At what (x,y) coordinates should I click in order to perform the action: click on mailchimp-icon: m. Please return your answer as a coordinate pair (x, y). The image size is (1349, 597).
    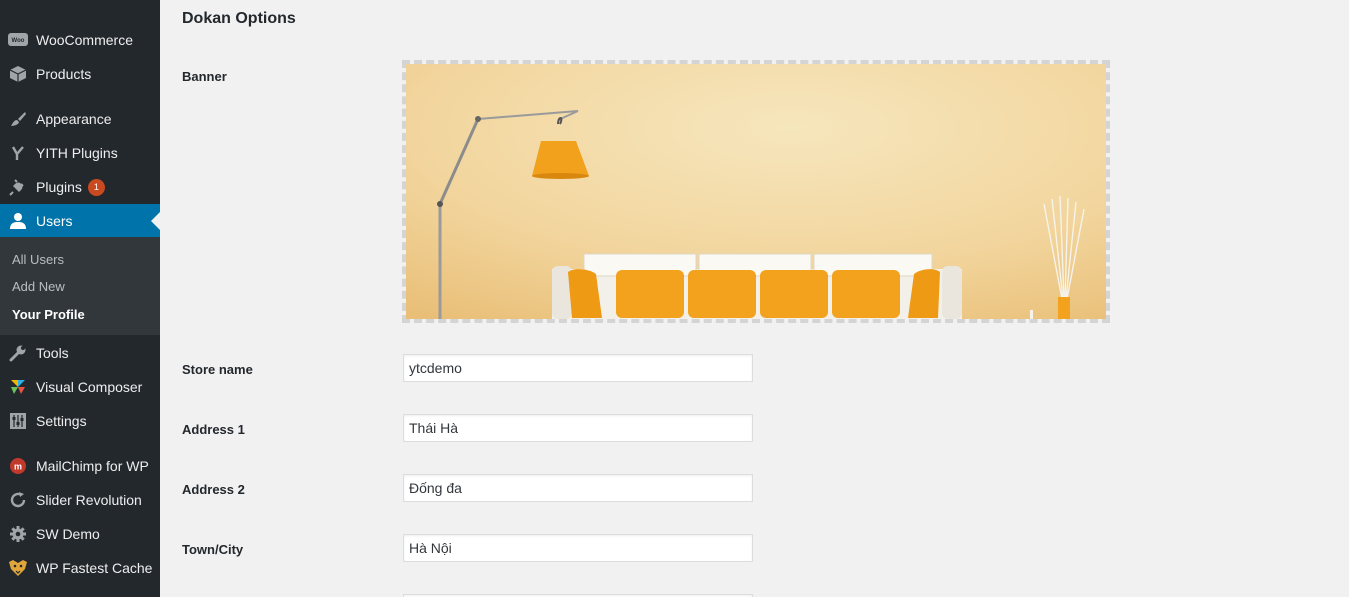
    Looking at the image, I should click on (18, 466).